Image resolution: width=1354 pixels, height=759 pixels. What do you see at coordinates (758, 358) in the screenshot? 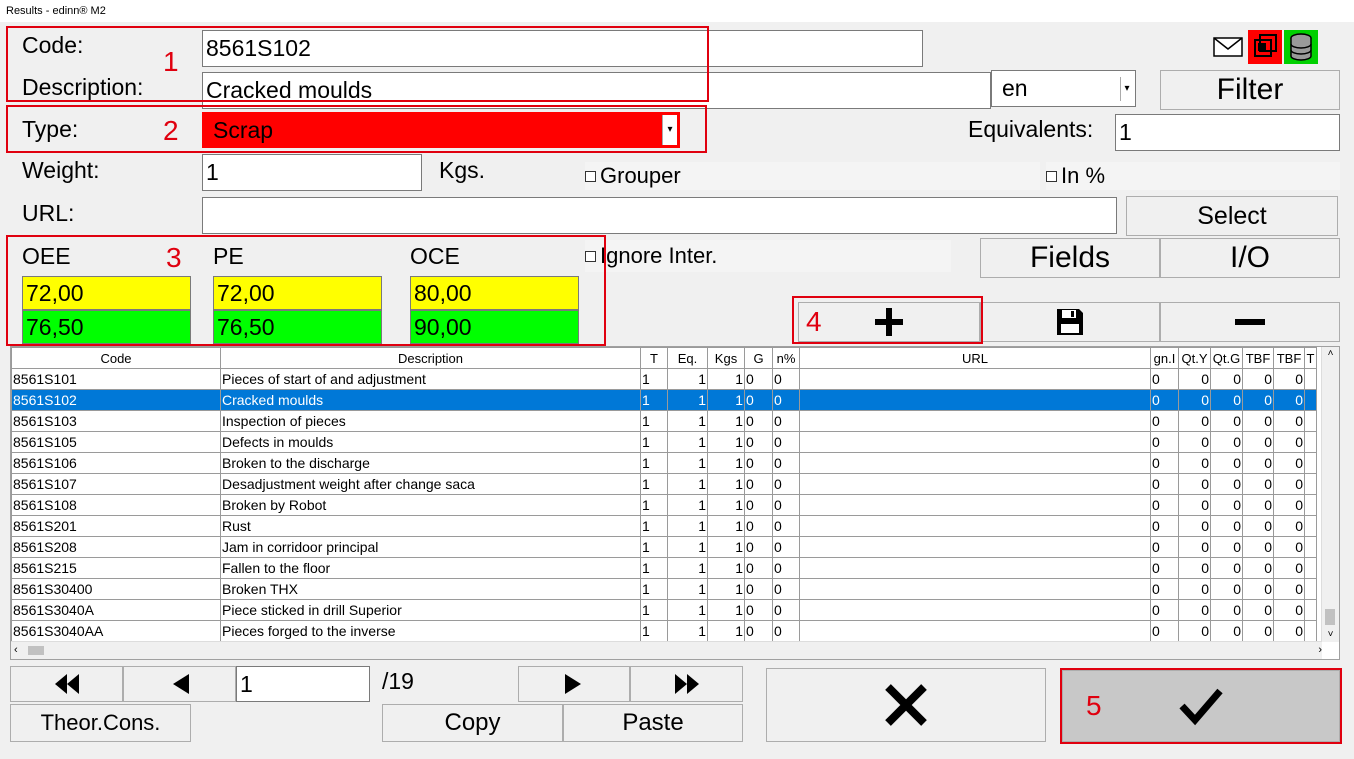
I see `column-header: G` at bounding box center [758, 358].